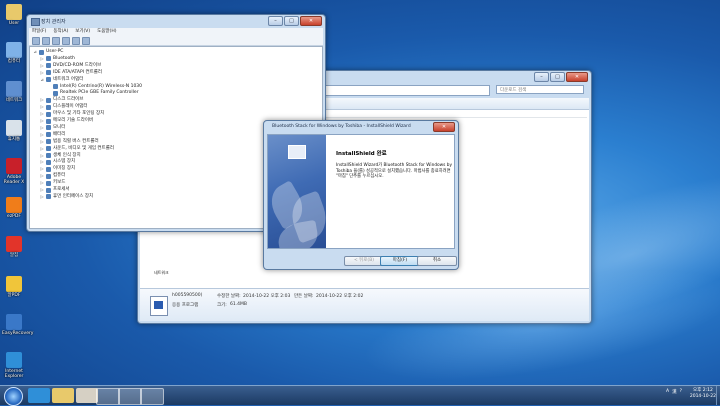 The width and height of the screenshot is (720, 406). Describe the element at coordinates (364, 261) in the screenshot. I see `back-button: < 뒤로(B)` at that location.